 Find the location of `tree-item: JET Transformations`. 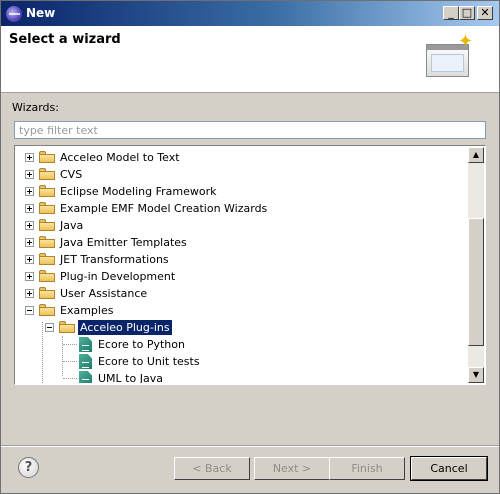

tree-item: JET Transformations is located at coordinates (243, 259).